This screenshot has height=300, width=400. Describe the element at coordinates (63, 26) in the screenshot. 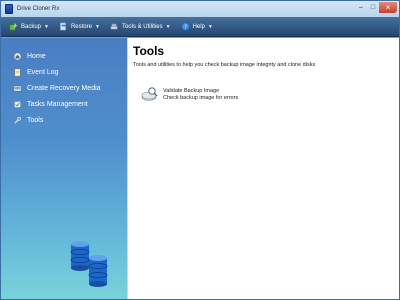

I see `restore-icon` at that location.